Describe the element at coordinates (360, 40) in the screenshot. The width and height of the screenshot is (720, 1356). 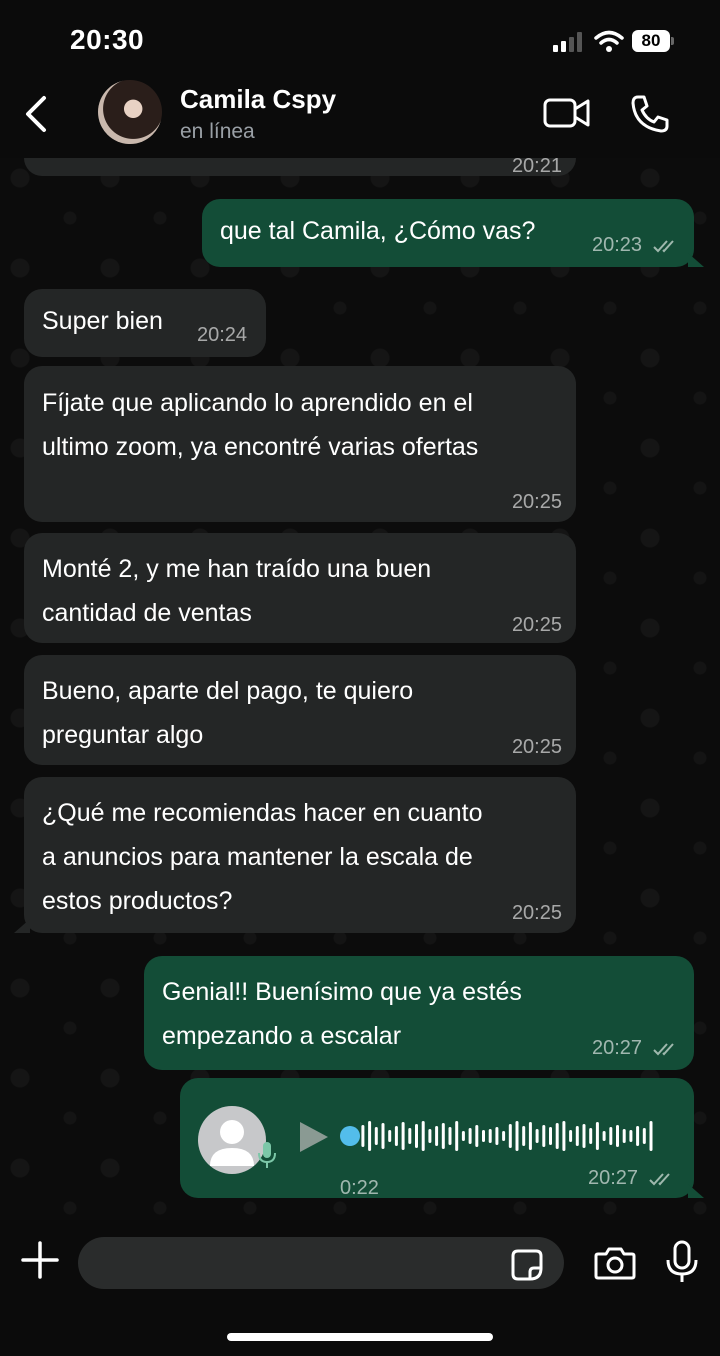
I see `status-bar: 20:30 80` at that location.